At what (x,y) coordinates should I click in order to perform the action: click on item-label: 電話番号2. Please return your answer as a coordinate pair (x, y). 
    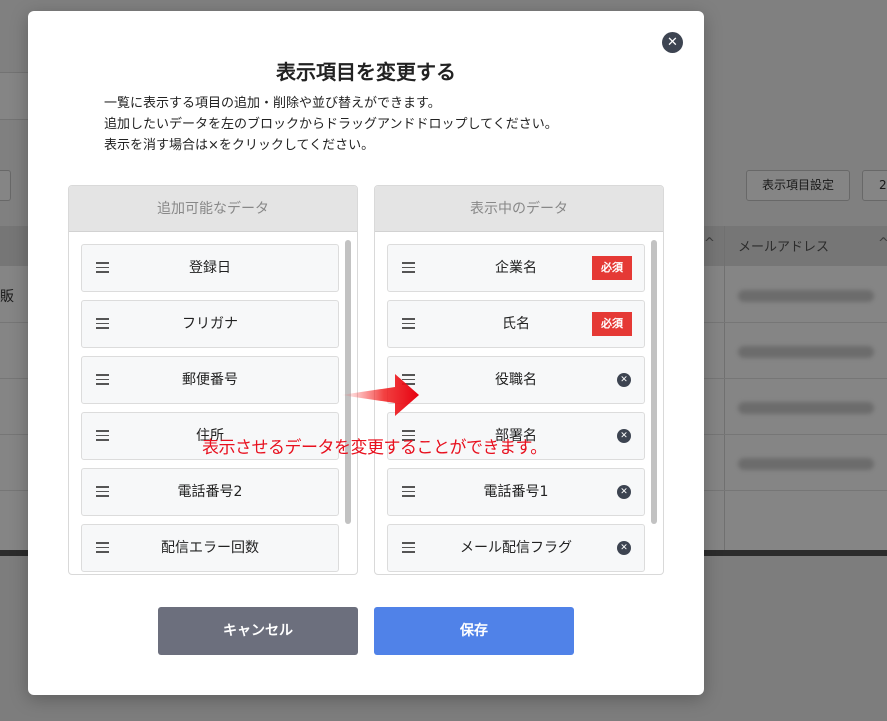
    Looking at the image, I should click on (210, 492).